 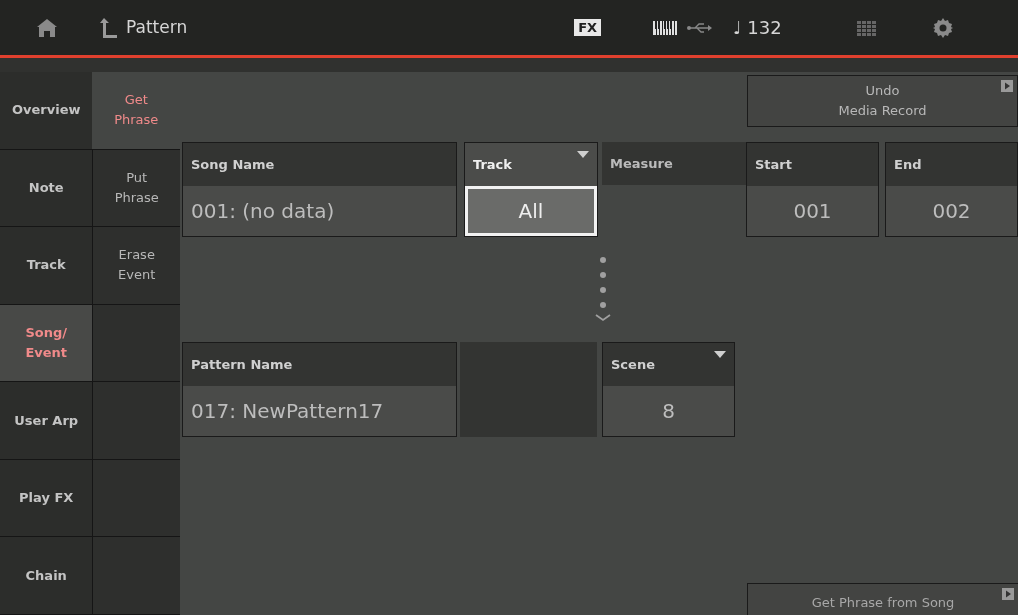 I want to click on sub-tab: Get Phrase, so click(x=136, y=111).